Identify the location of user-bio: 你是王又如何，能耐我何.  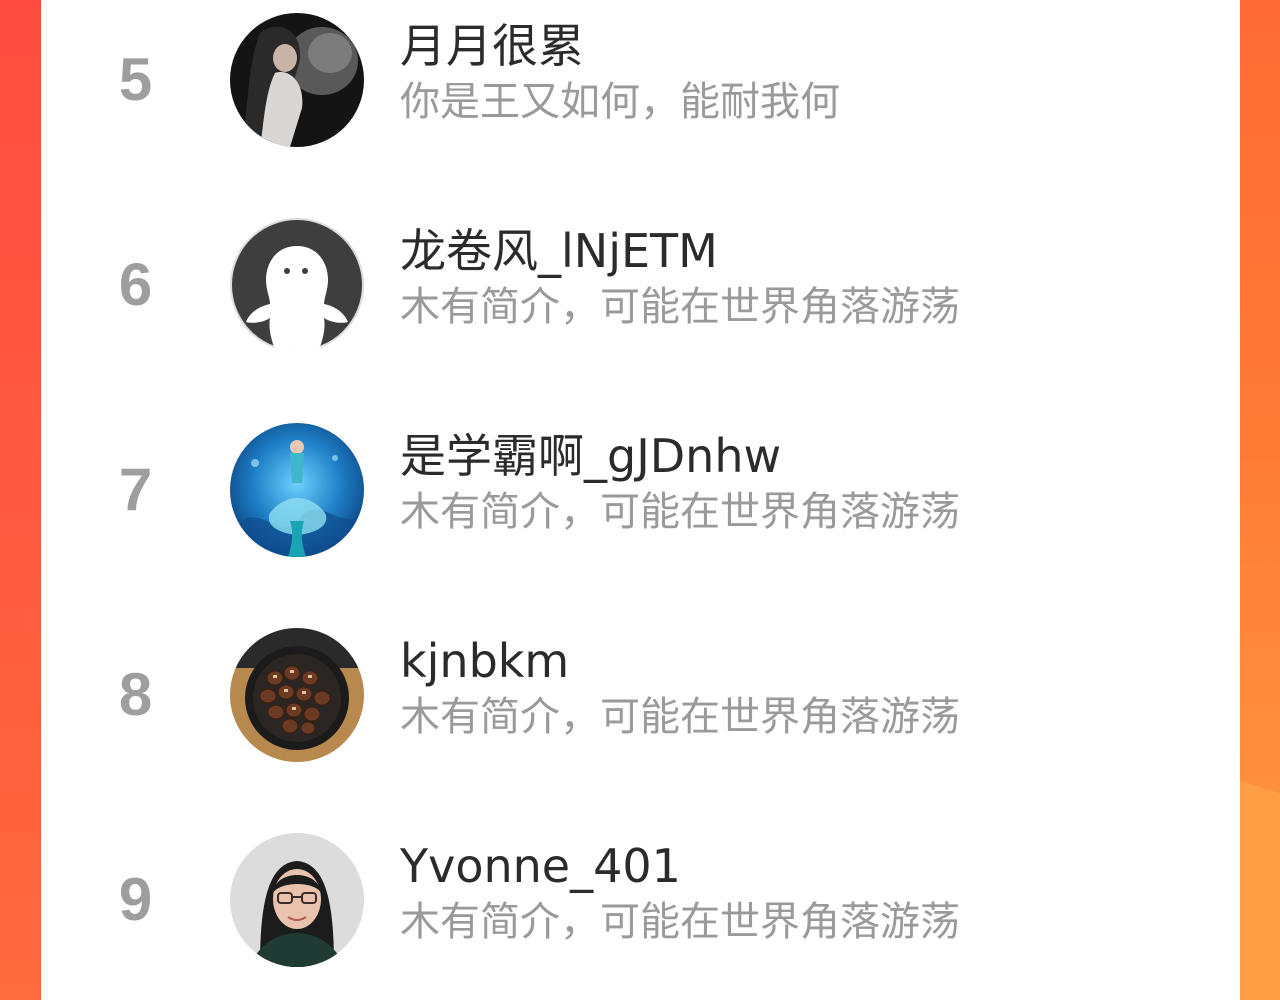
(620, 102).